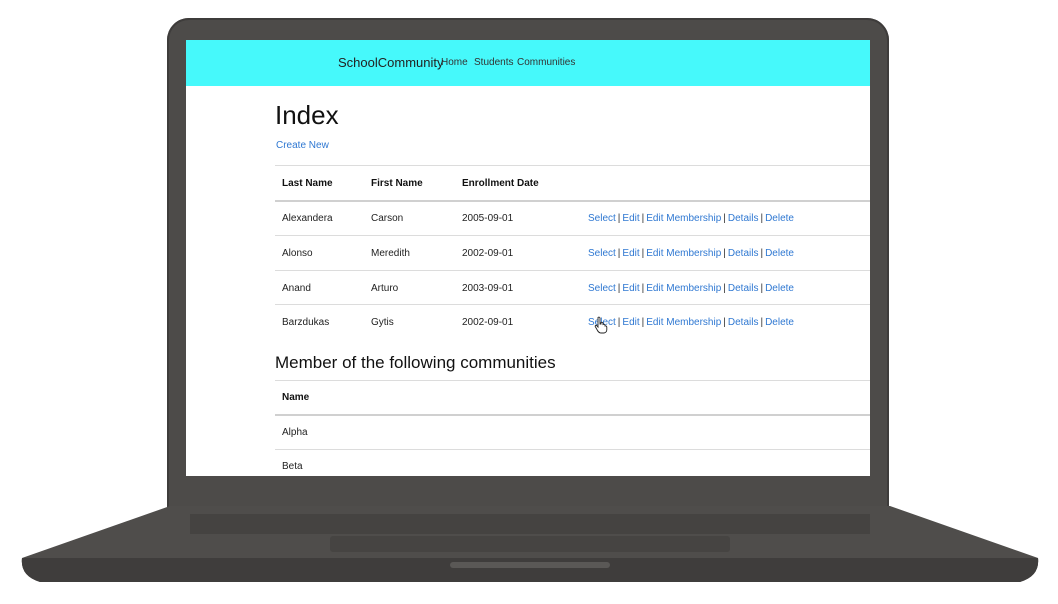  Describe the element at coordinates (297, 253) in the screenshot. I see `cell-last-name: Alonso` at that location.